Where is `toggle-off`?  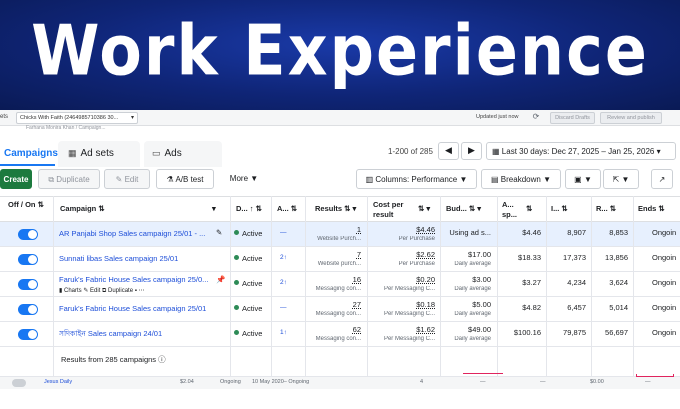 toggle-off is located at coordinates (19, 383).